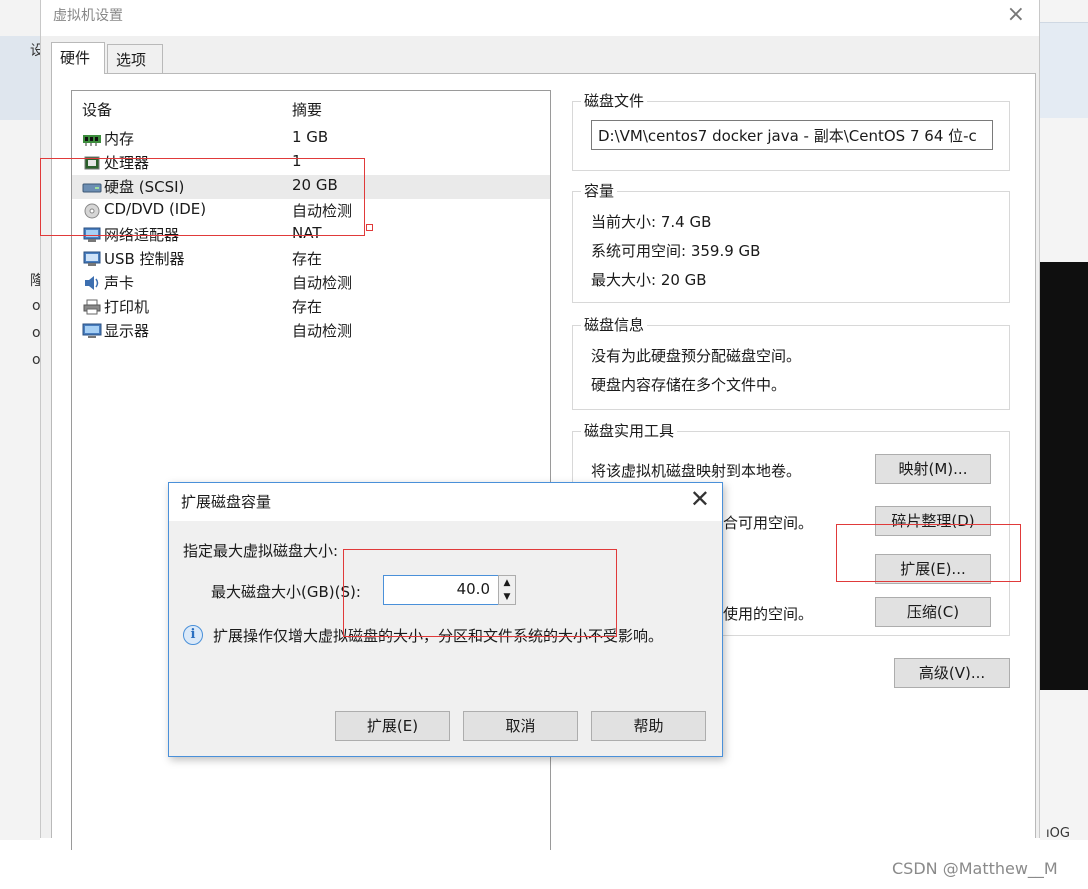 This screenshot has height=889, width=1088. What do you see at coordinates (676, 251) in the screenshot?
I see `available-space-text: 系统可用空间: 359.9 GB` at bounding box center [676, 251].